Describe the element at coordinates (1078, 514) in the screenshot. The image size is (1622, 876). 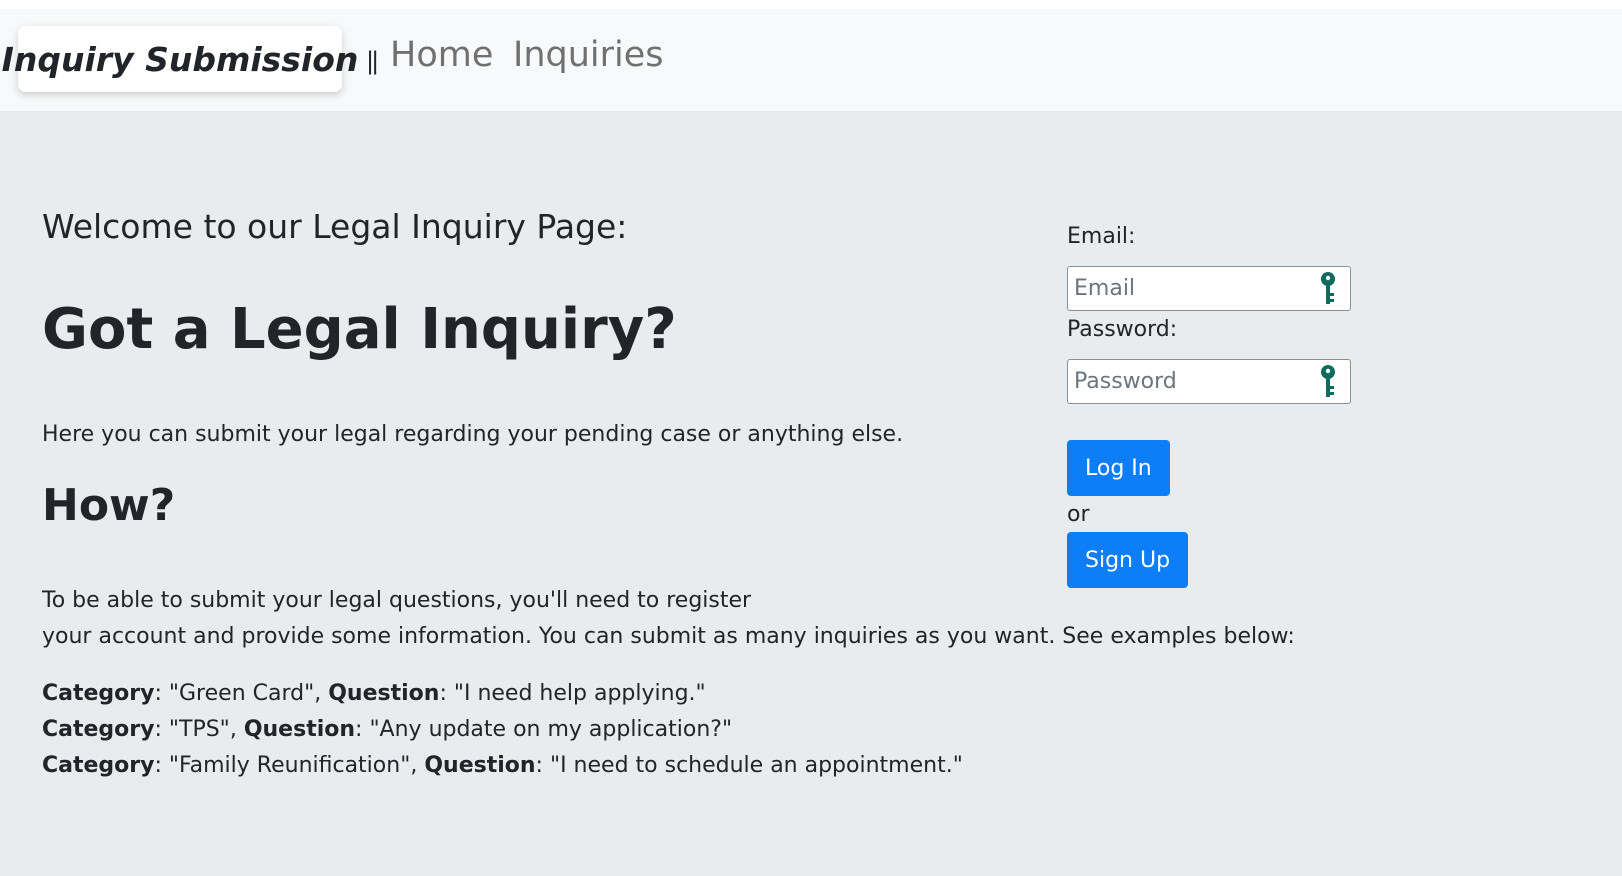
I see `or-text: or` at that location.